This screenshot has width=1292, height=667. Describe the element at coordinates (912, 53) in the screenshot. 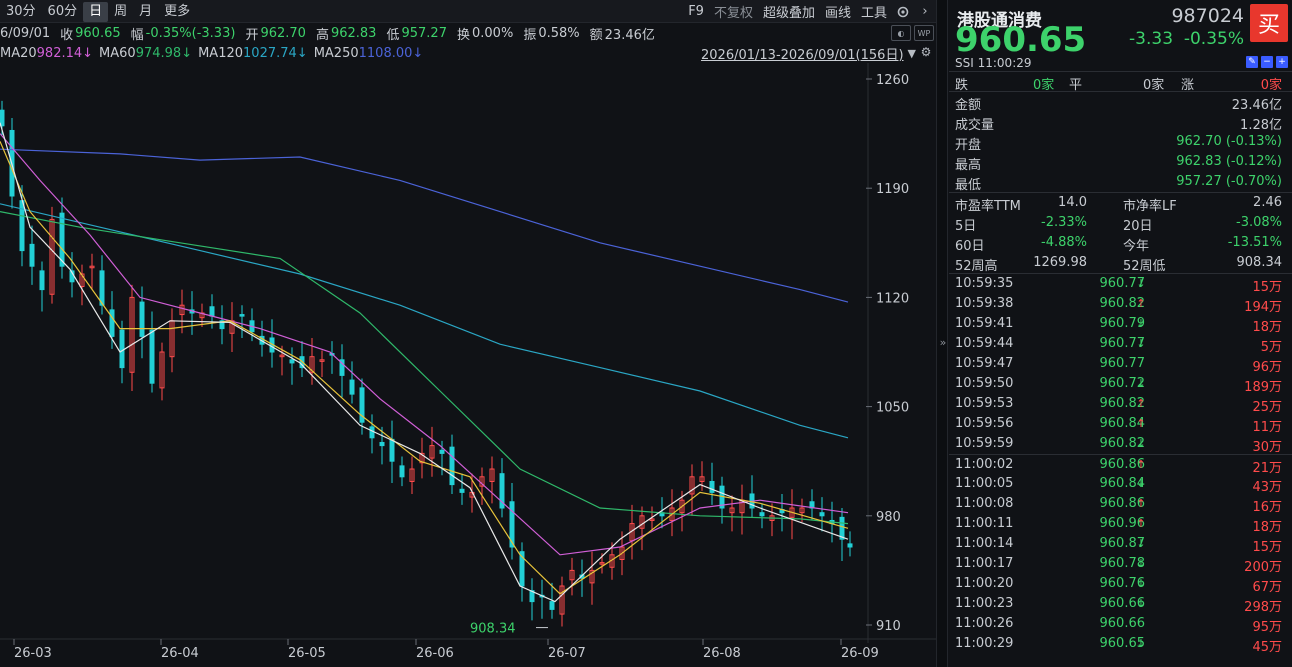

I see `dropdown-triangle-icon: ▼` at that location.